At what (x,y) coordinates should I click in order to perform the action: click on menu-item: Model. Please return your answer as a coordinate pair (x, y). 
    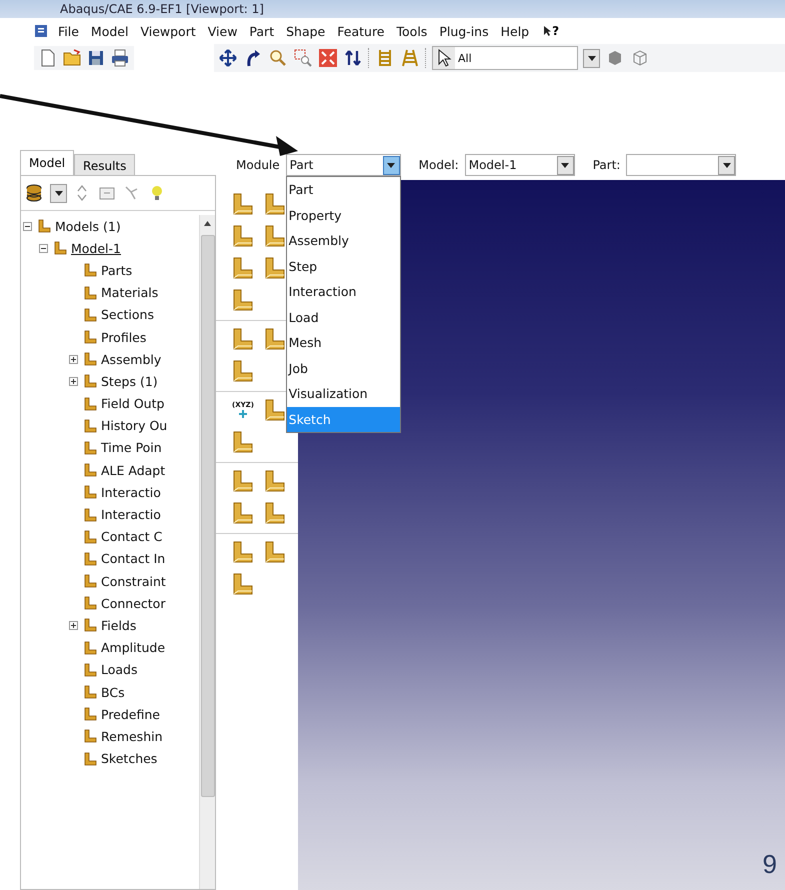
    Looking at the image, I should click on (109, 31).